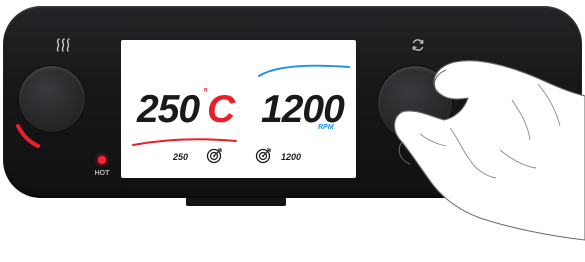 This screenshot has height=262, width=585. I want to click on speed-setpoint: 1200, so click(291, 157).